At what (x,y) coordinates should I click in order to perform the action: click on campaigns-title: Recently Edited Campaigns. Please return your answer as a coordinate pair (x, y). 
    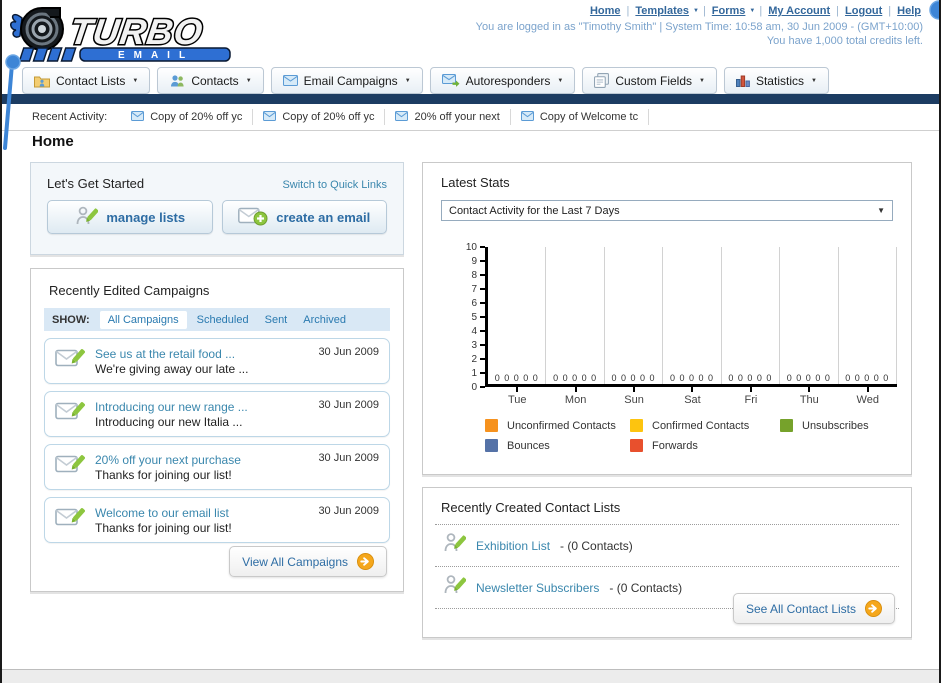
    Looking at the image, I should click on (129, 290).